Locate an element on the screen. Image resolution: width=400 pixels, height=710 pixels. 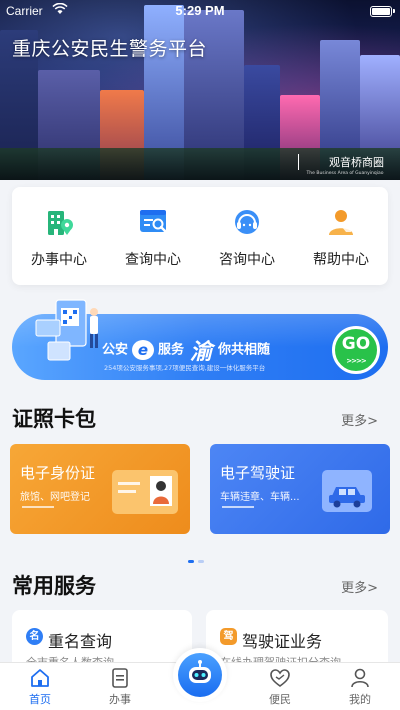
service-name: 驾驶证业务 is located at coordinates (282, 641).